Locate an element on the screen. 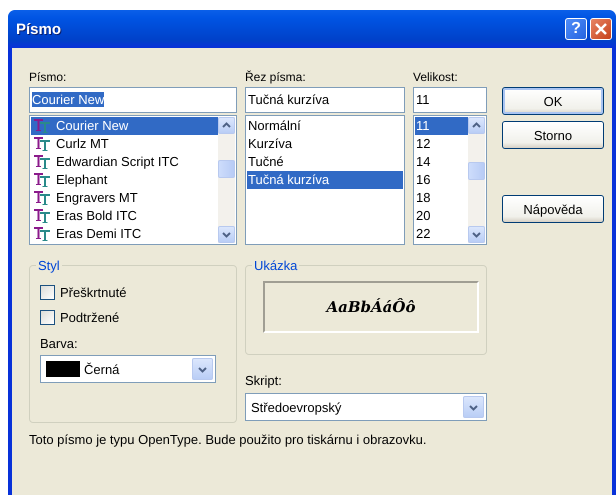  font-list-item: Eras Demi ITC is located at coordinates (124, 234).